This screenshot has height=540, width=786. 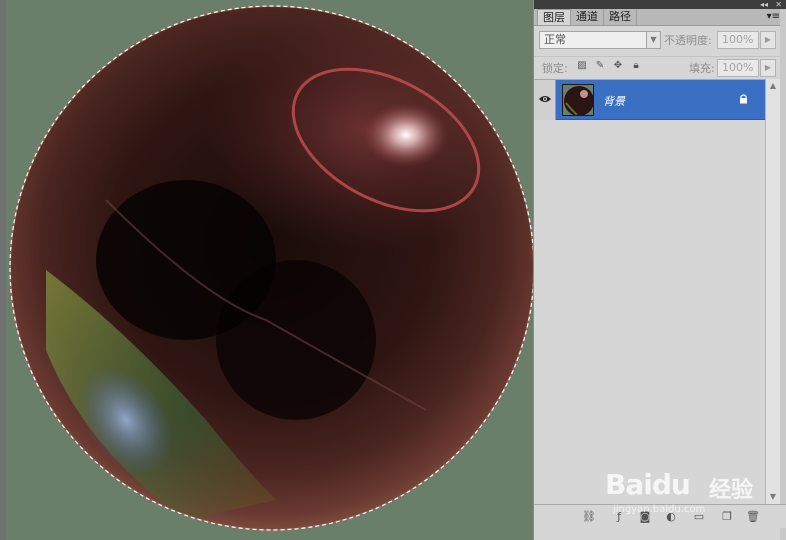 I want to click on scroll-up-icon: ▲, so click(x=773, y=86).